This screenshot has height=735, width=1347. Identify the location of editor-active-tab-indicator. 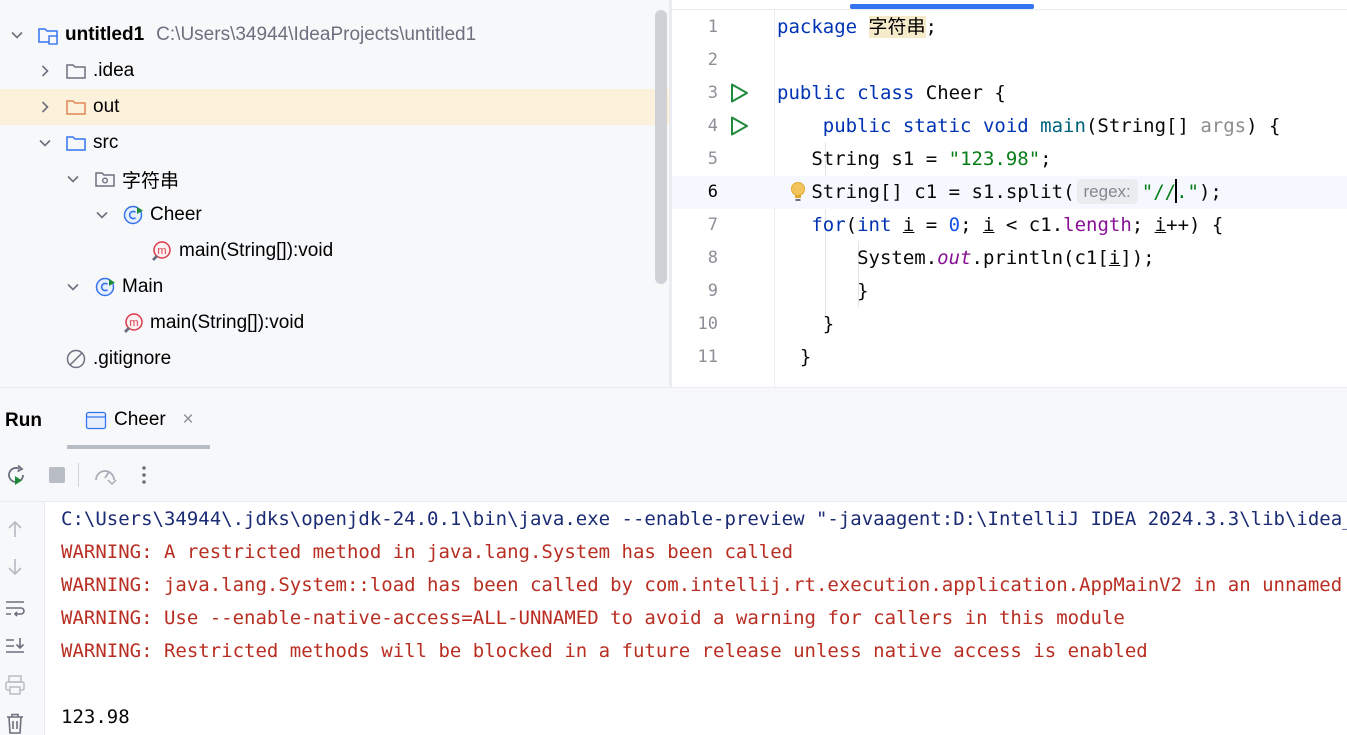
(942, 6).